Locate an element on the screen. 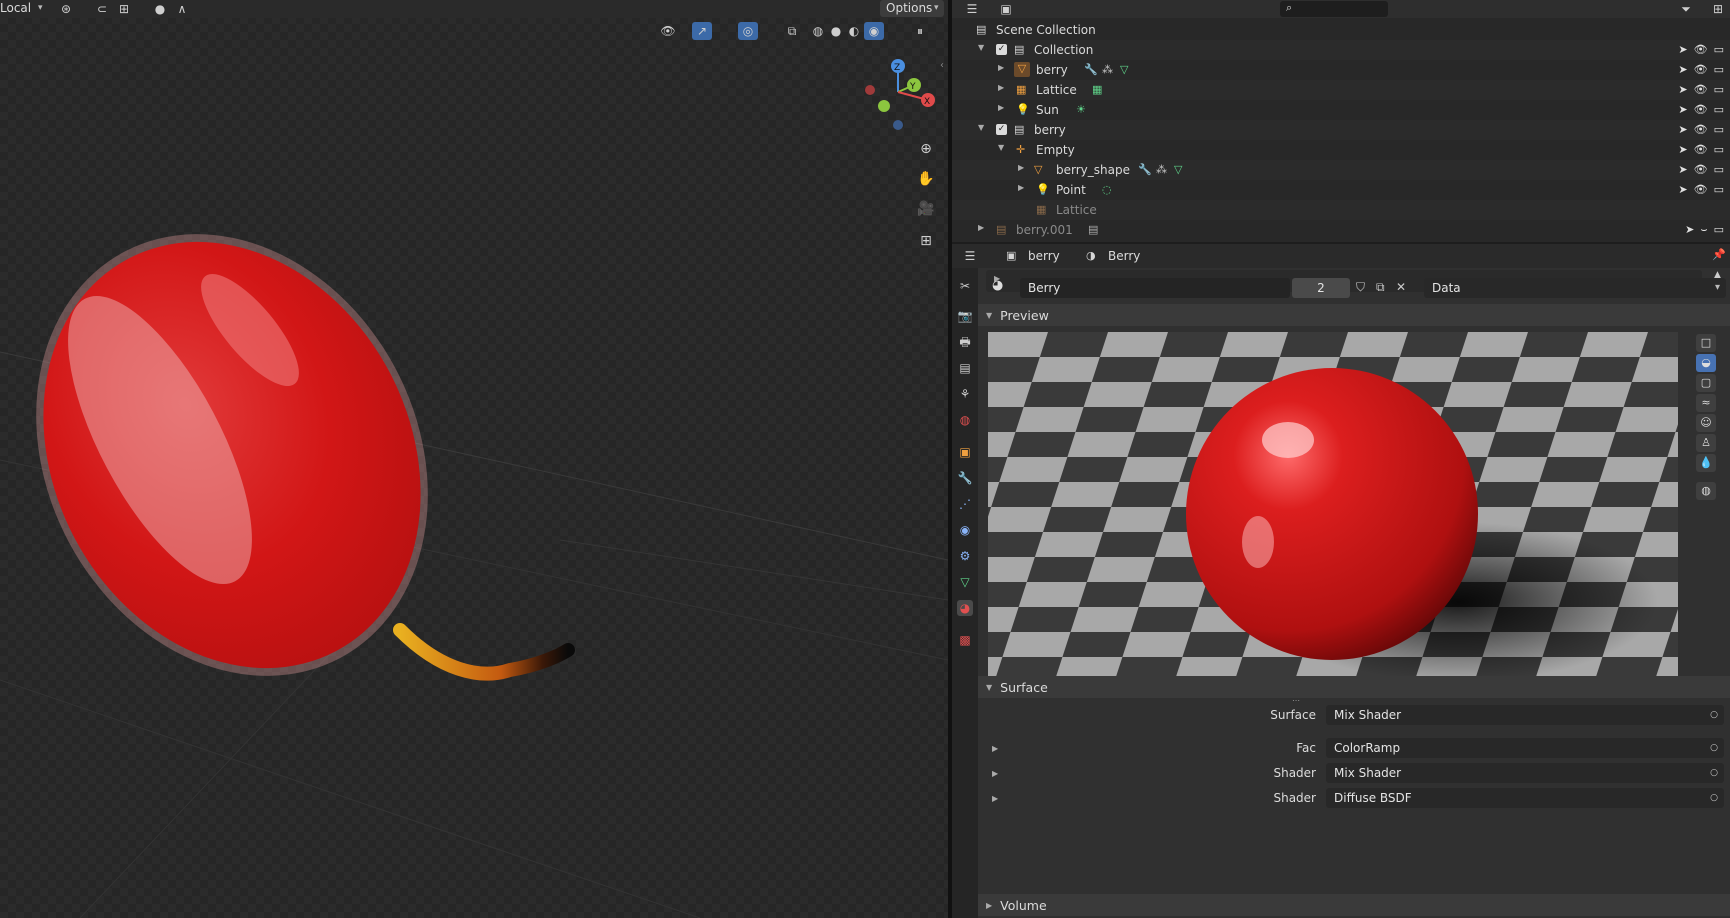  outliner-row: ▶ 💡 Point ◌ ➤ 👁 ▭ is located at coordinates (1341, 190).